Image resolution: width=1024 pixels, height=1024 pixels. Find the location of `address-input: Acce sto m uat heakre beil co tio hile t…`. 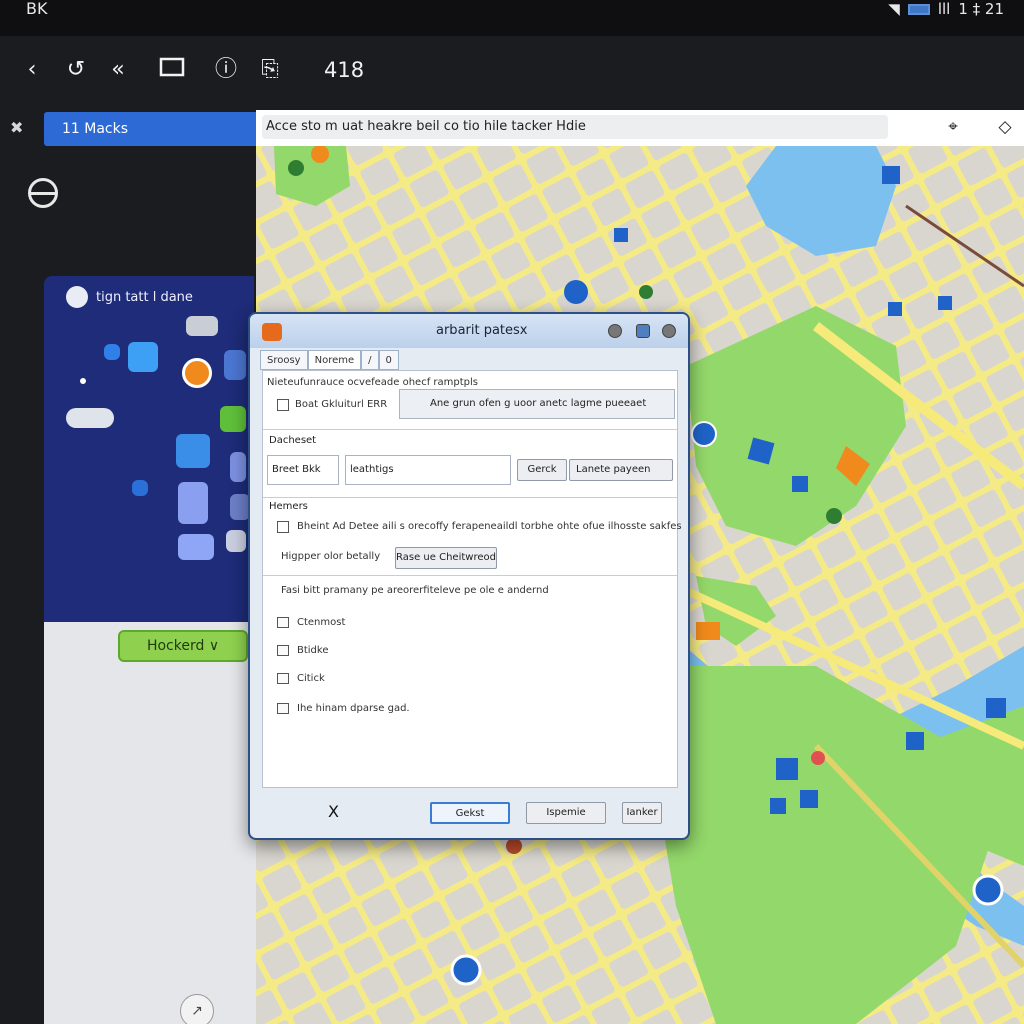

address-input: Acce sto m uat heakre beil co tio hile t… is located at coordinates (575, 127).